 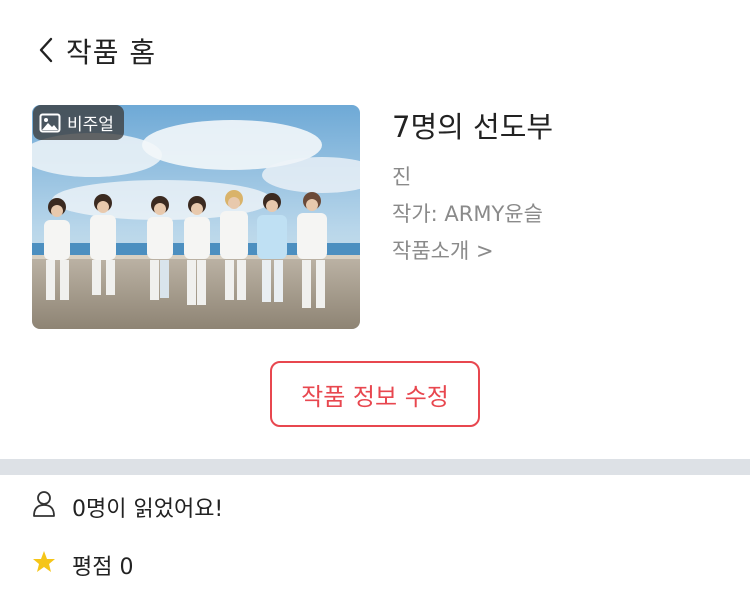 I want to click on section-divider, so click(x=375, y=467).